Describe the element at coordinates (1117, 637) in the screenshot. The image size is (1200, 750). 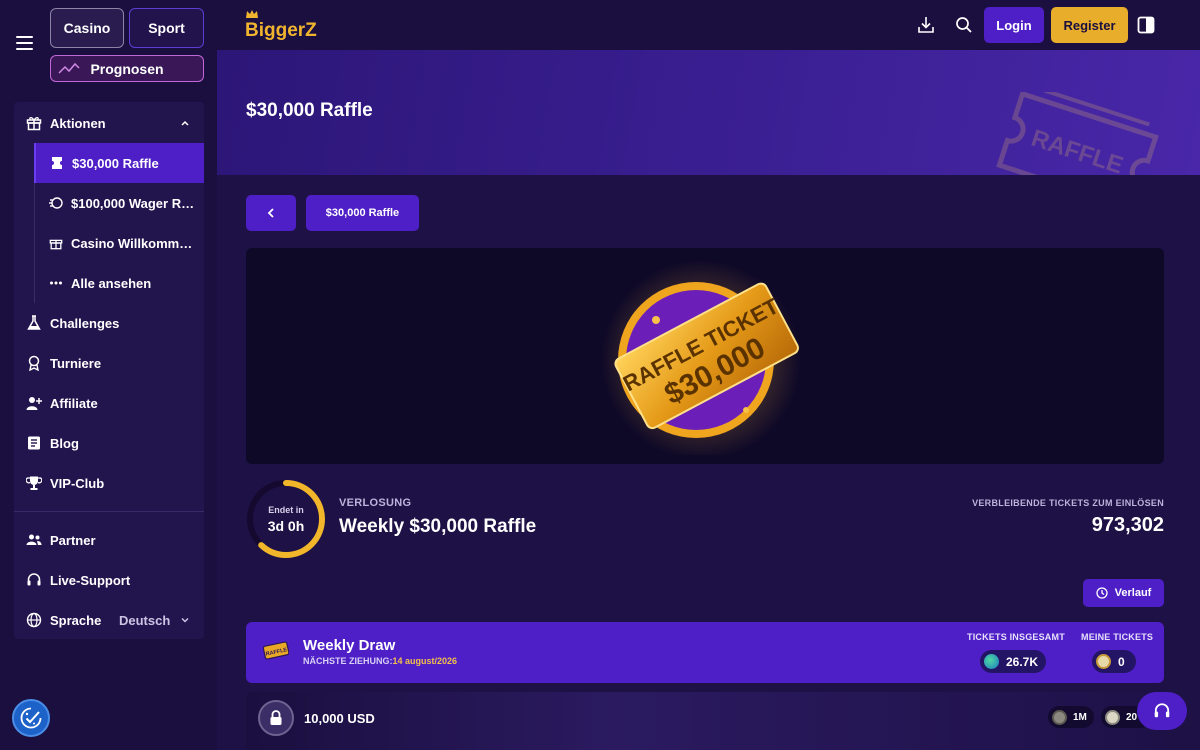
I see `my-tickets-label: MEINE TICKETS` at that location.